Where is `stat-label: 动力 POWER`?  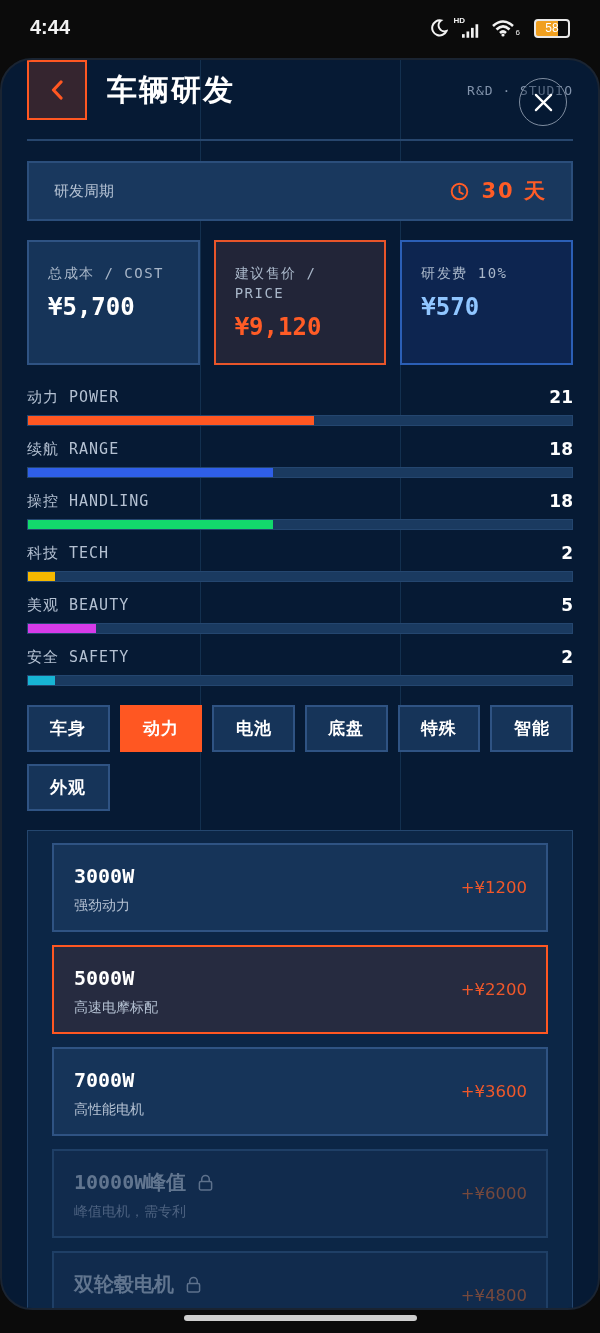
stat-label: 动力 POWER is located at coordinates (73, 397).